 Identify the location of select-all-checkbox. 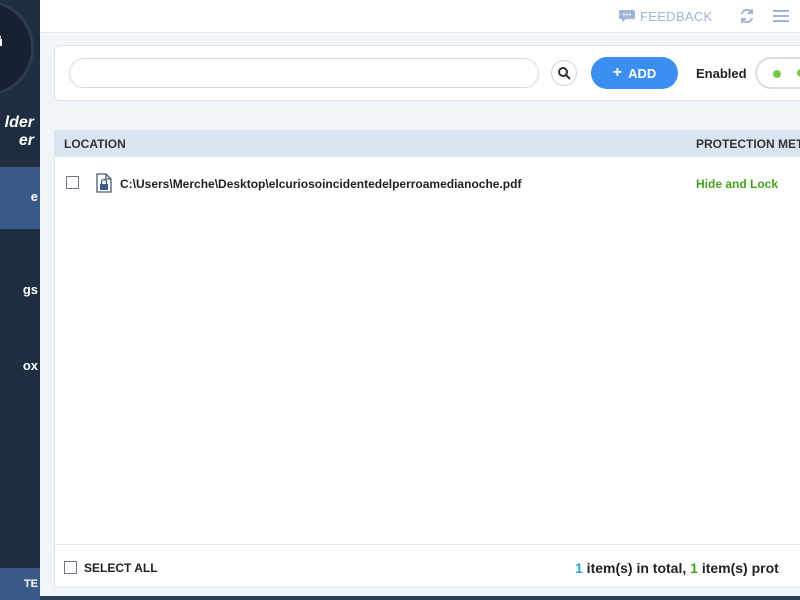
(70, 567).